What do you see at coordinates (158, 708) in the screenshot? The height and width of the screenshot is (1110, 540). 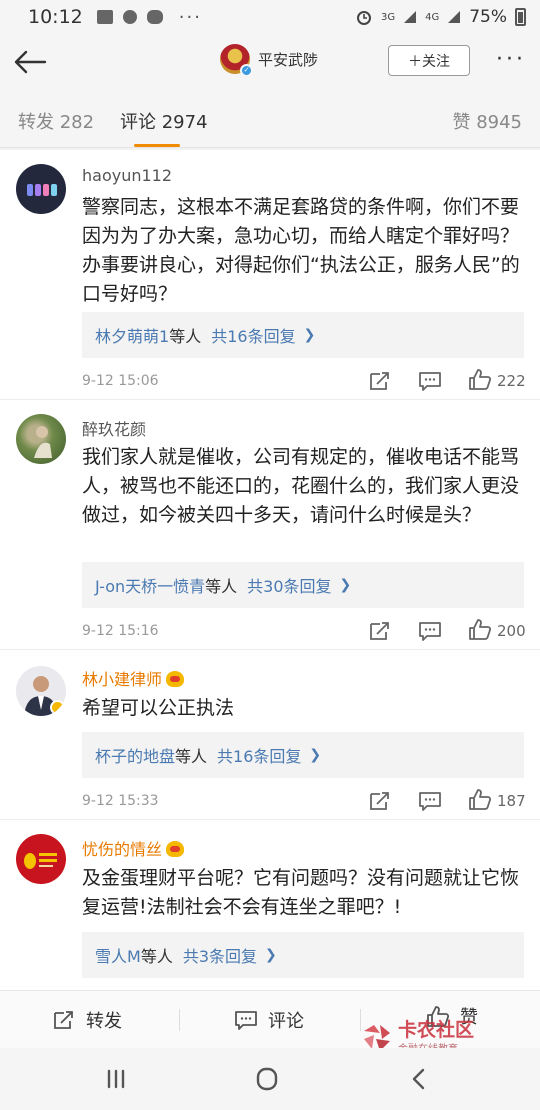 I see `comment-text: 希望可以公正执法` at bounding box center [158, 708].